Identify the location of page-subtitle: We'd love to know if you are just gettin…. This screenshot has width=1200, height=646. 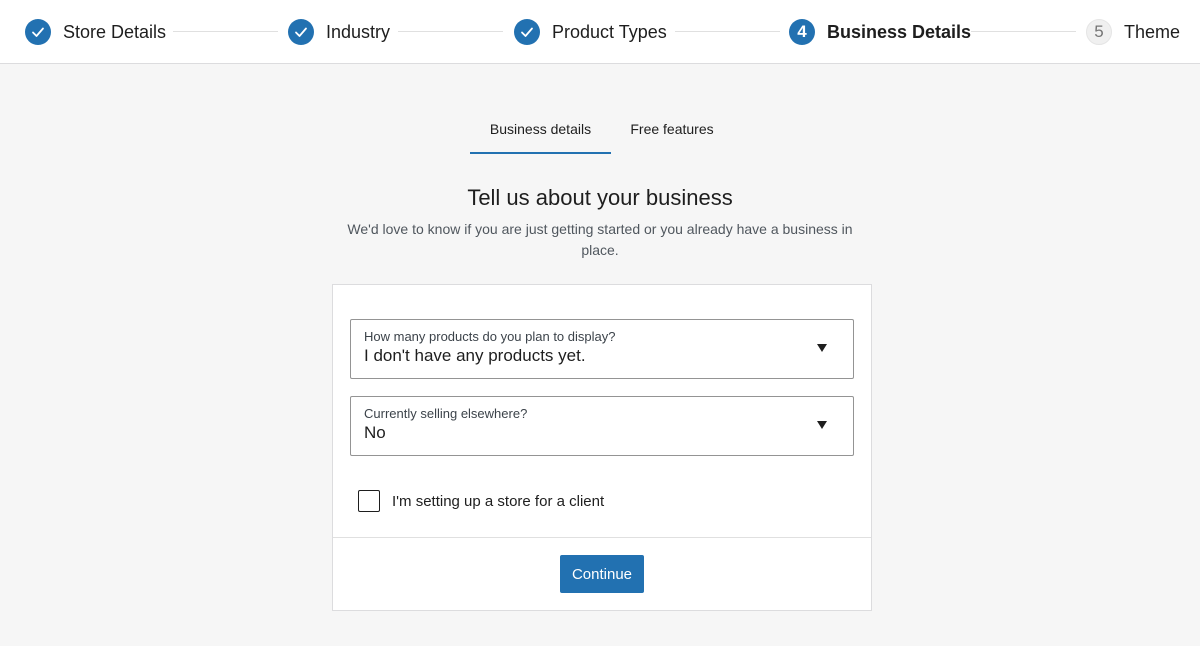
(600, 239).